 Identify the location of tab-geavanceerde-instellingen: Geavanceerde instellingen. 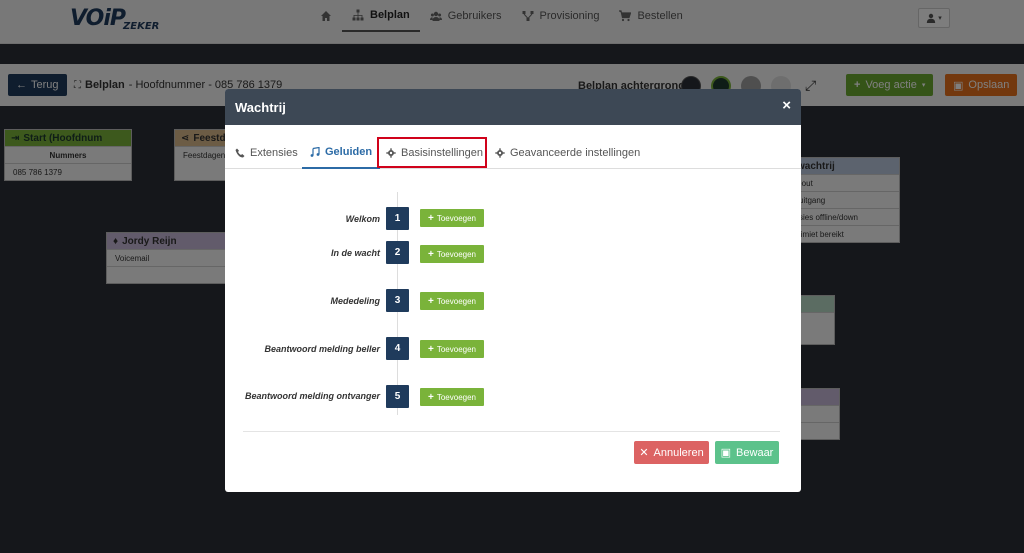
(567, 153).